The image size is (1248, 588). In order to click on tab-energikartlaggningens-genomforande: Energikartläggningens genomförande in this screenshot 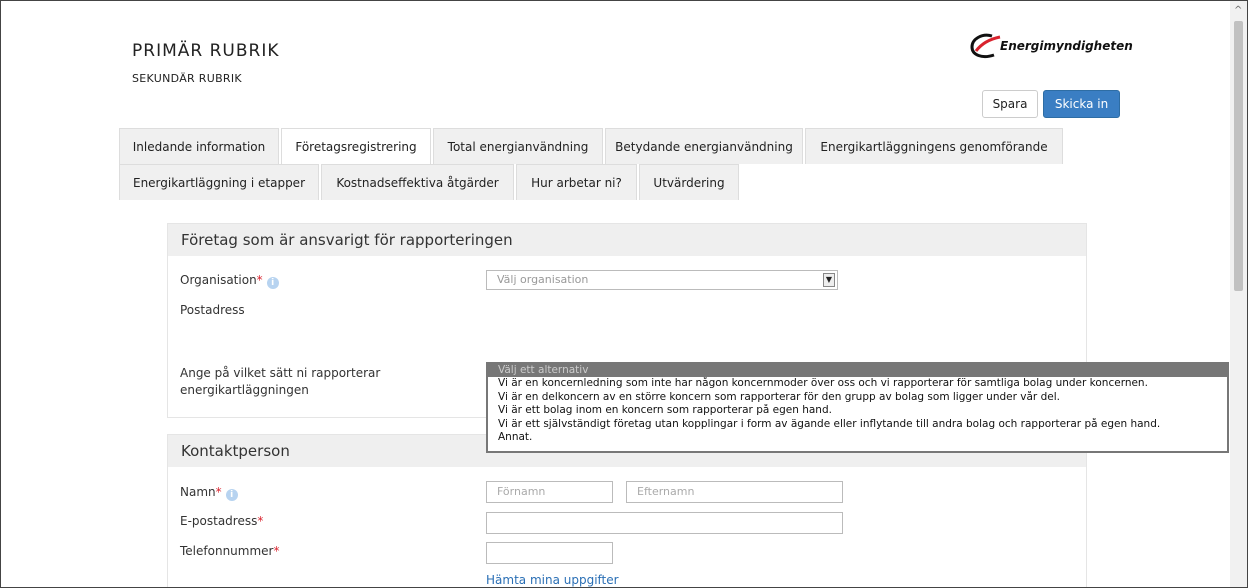, I will do `click(934, 146)`.